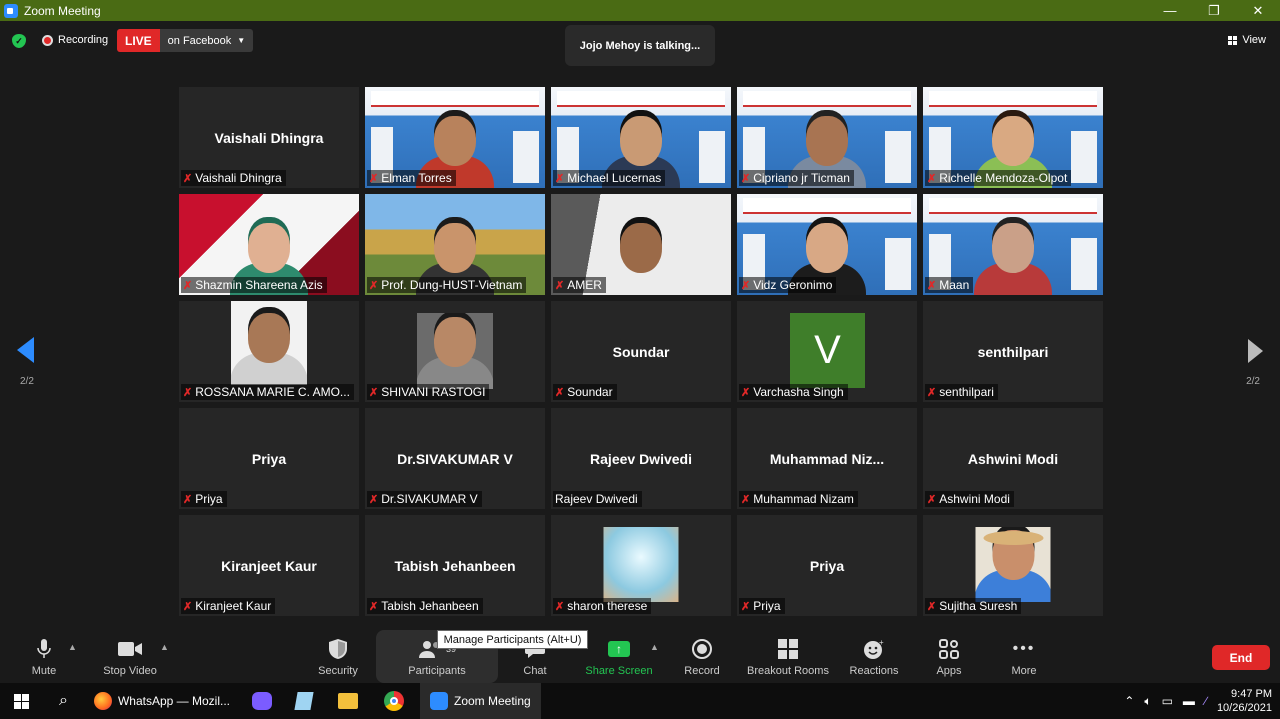 The image size is (1280, 719). Describe the element at coordinates (1253, 381) in the screenshot. I see `page-indicator-right: 2/2` at that location.